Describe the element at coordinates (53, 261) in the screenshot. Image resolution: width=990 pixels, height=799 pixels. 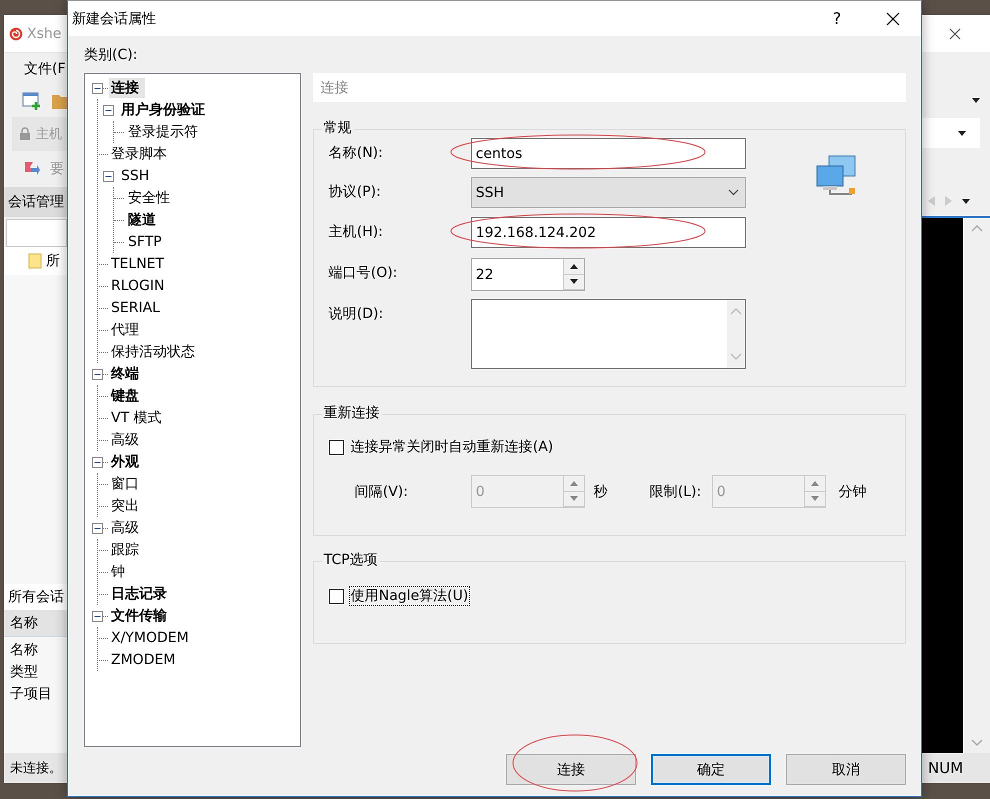
I see `tree-item: 所` at that location.